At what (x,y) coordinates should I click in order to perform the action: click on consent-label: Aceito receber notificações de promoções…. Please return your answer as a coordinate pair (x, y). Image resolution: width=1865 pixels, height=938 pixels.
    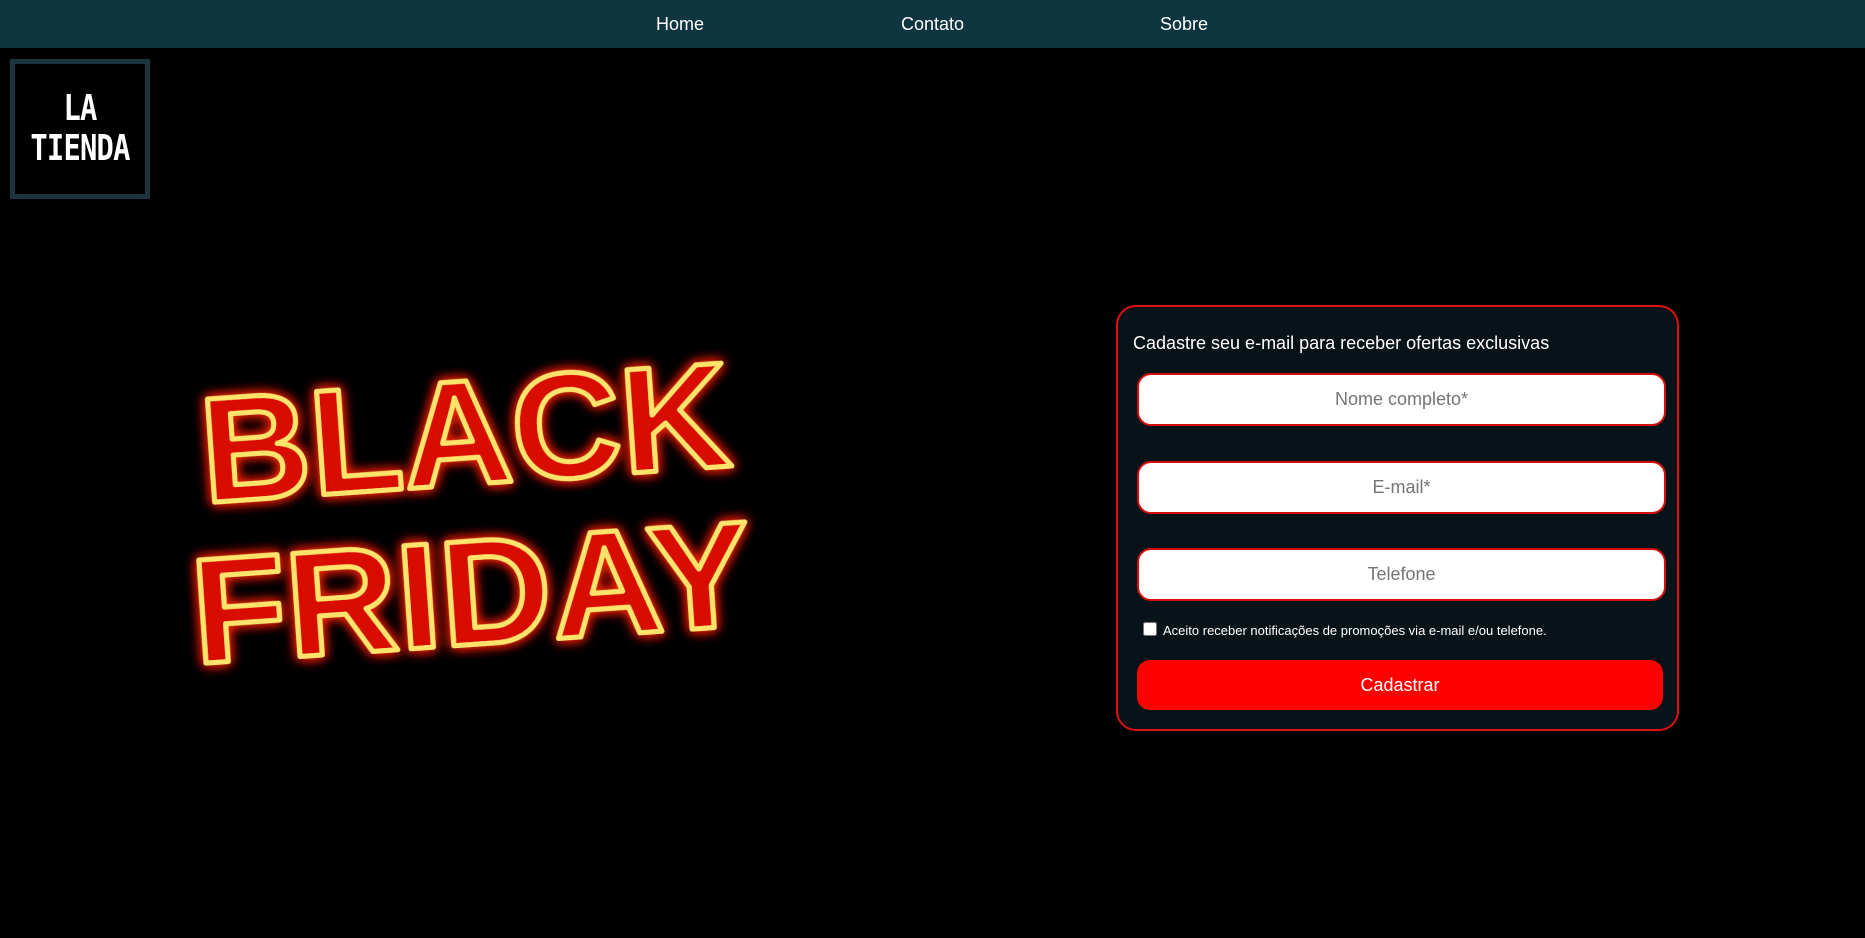
    Looking at the image, I should click on (1355, 630).